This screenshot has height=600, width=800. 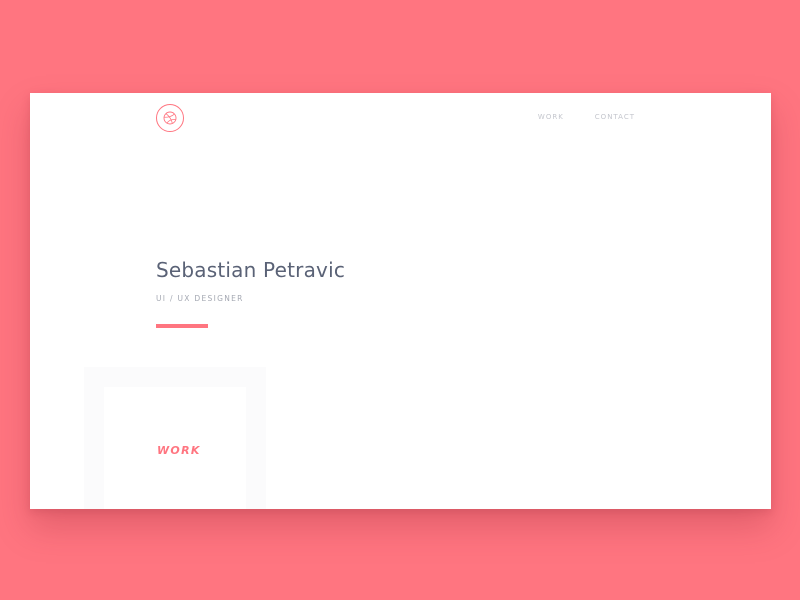 I want to click on work-section: WORK, so click(x=175, y=438).